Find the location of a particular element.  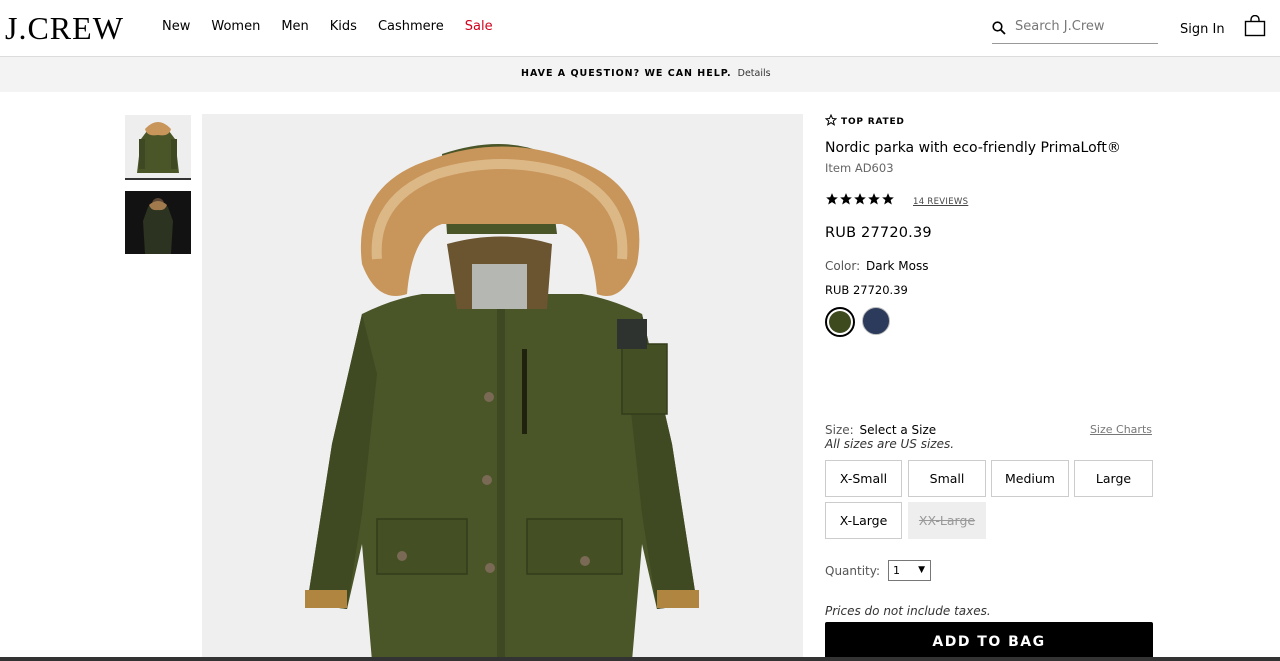

dropdown-arrow-icon: ▼ is located at coordinates (921, 570).